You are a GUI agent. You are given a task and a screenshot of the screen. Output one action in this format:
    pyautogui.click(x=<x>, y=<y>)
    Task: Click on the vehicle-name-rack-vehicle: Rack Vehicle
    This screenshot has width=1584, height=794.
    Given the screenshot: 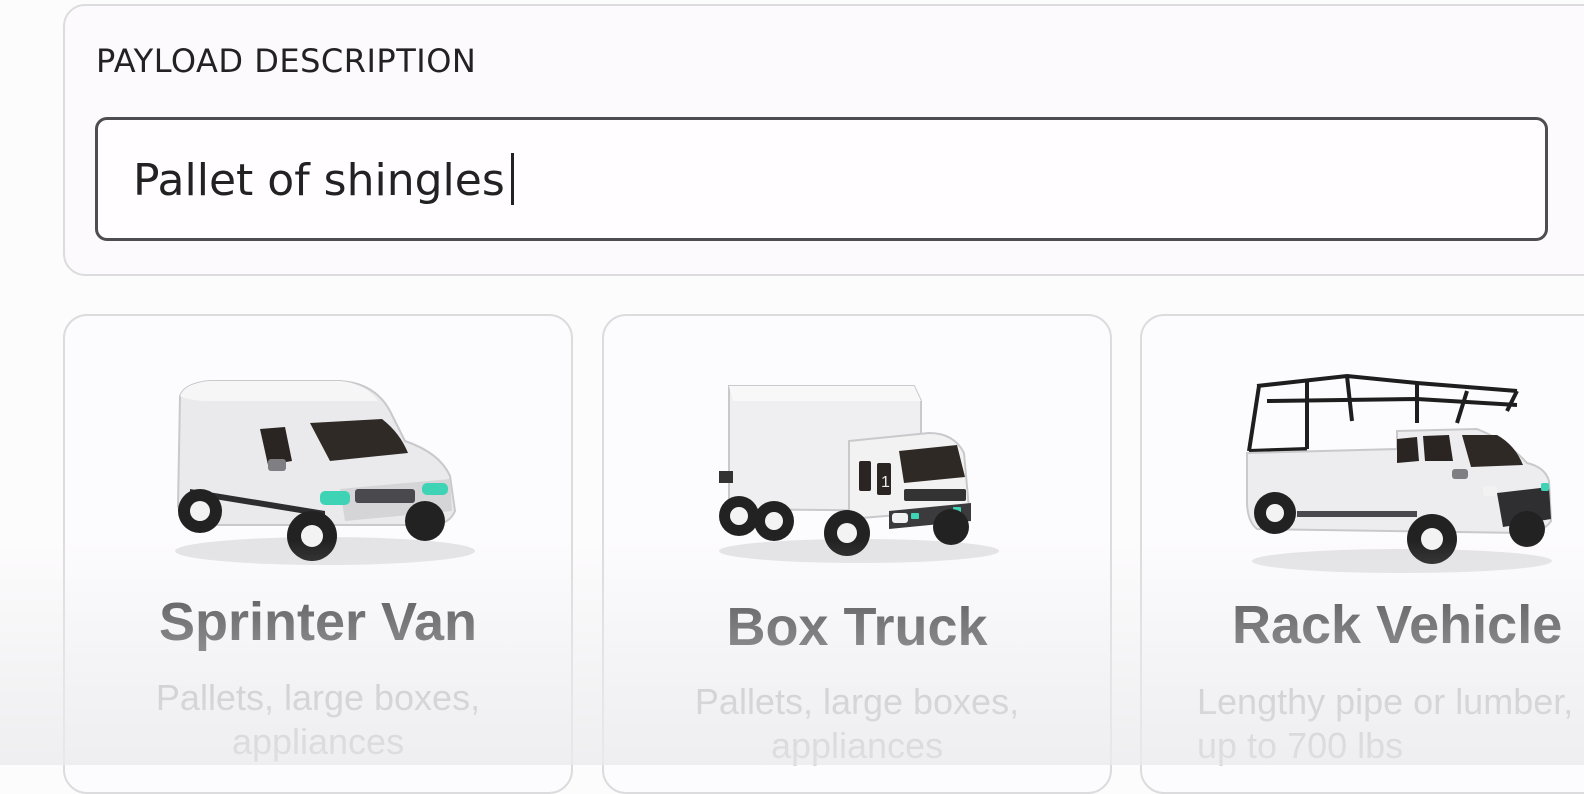 What is the action you would take?
    pyautogui.click(x=1397, y=625)
    